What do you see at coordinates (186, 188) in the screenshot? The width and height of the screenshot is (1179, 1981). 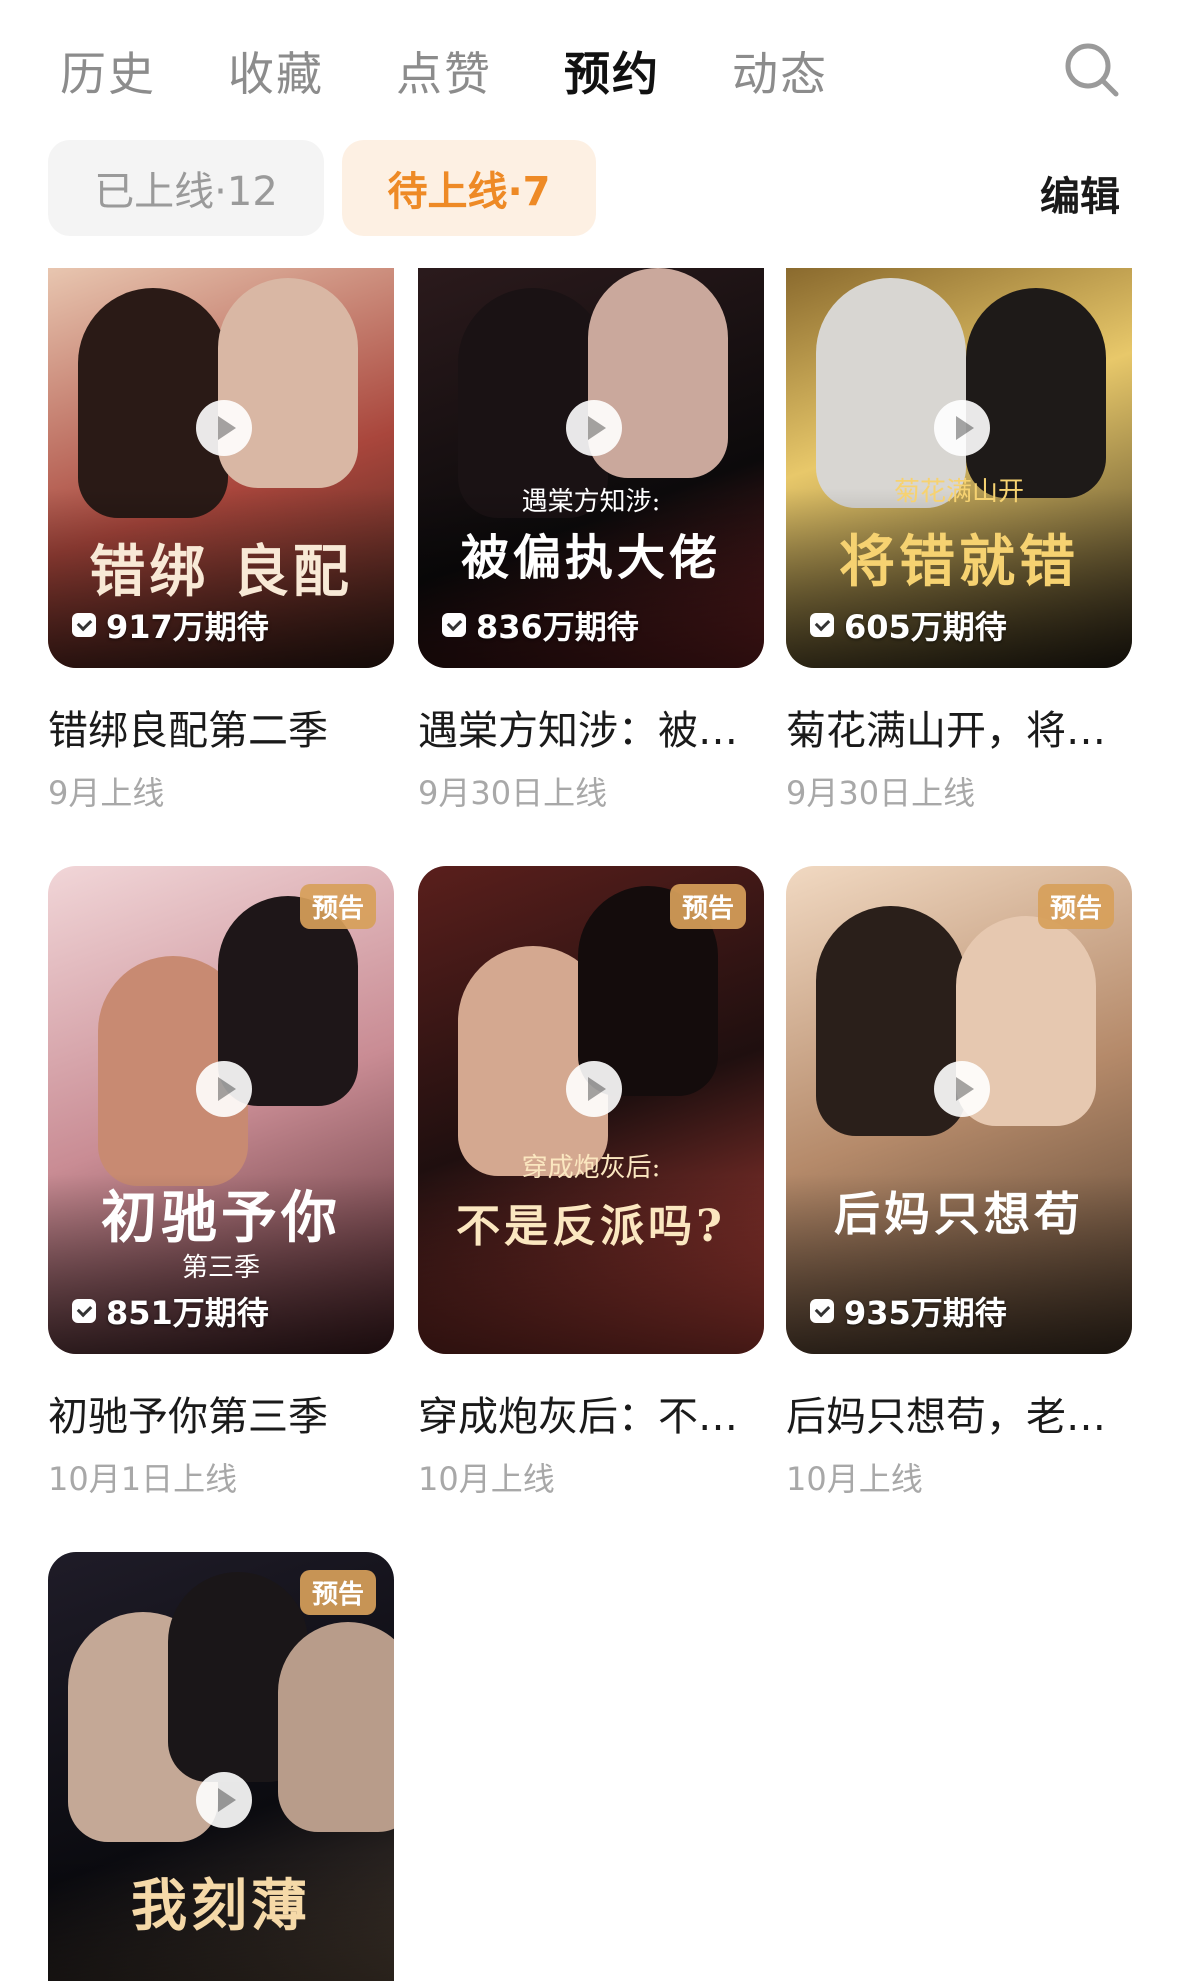 I see `filter-online-chip: 已上线·12` at bounding box center [186, 188].